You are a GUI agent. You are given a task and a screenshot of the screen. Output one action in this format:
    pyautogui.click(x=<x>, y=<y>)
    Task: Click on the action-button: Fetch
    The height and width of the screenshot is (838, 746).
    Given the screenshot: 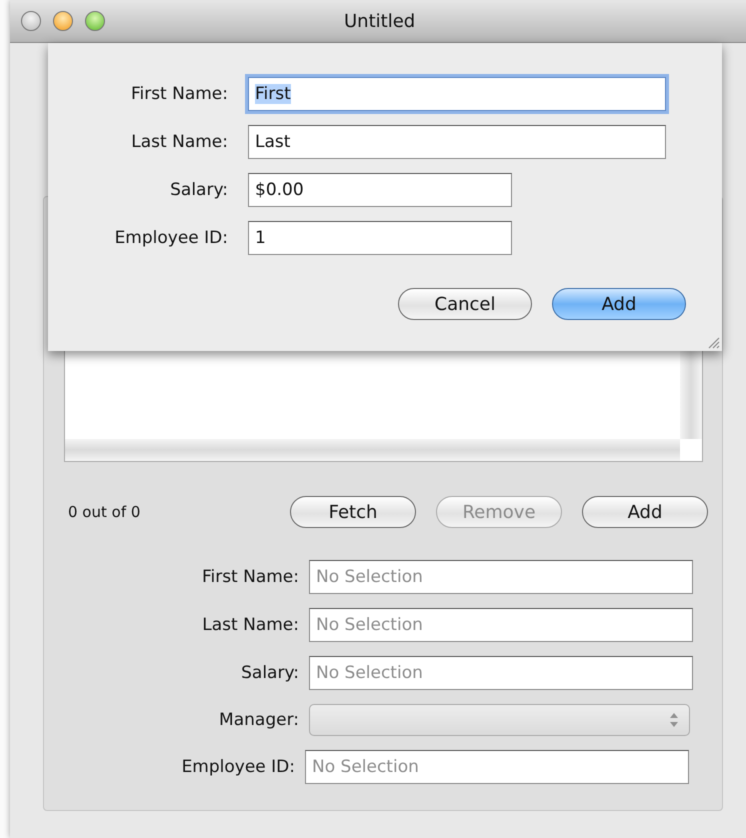 What is the action you would take?
    pyautogui.click(x=353, y=512)
    